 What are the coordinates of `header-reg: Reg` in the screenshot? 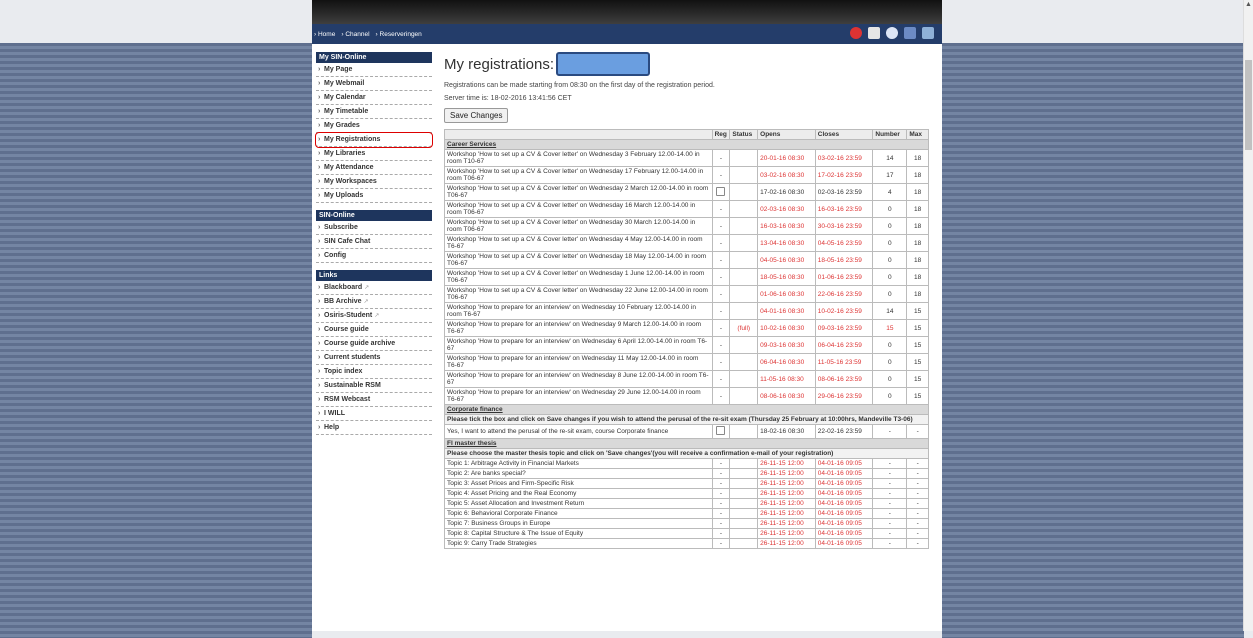 It's located at (721, 134).